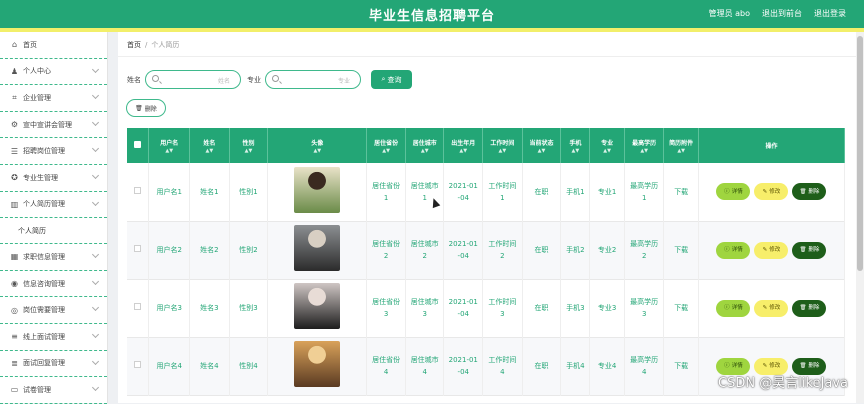  Describe the element at coordinates (248, 192) in the screenshot. I see `cell-gender: 性别1` at that location.